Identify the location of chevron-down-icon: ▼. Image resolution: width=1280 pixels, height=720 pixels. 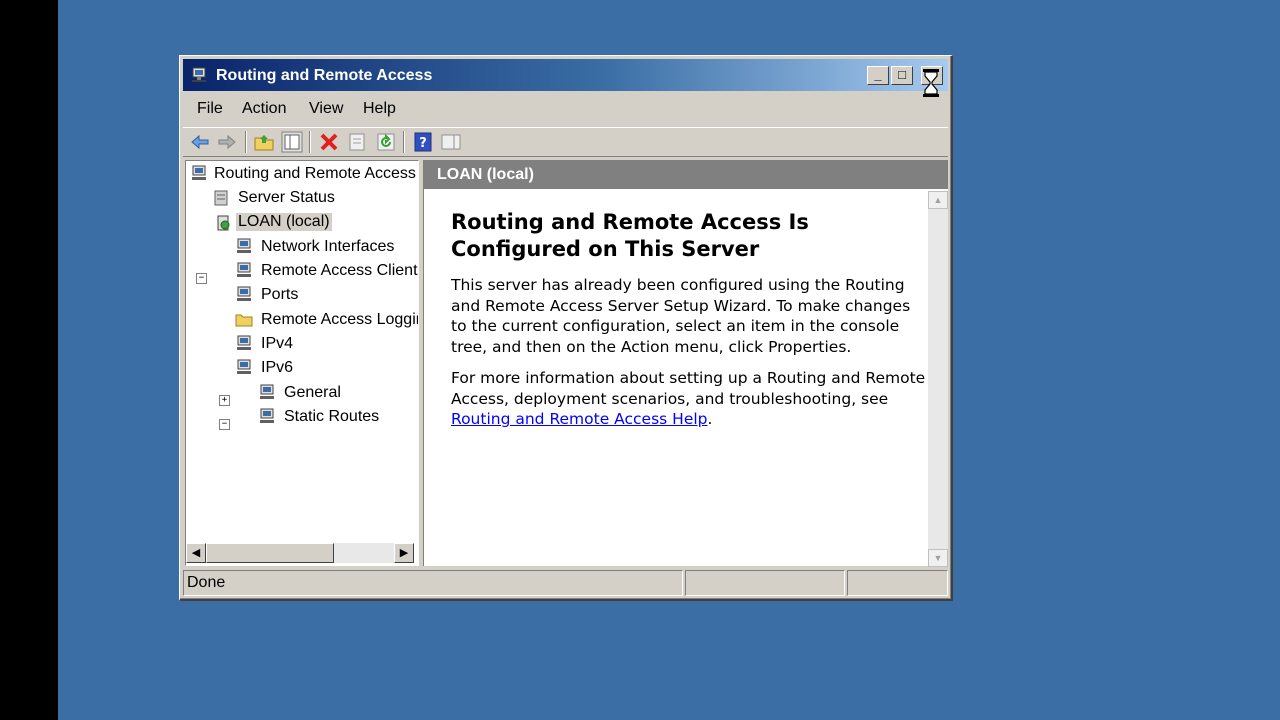
(938, 558).